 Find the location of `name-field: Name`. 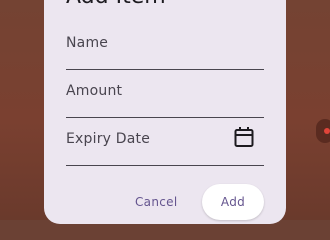

name-field: Name is located at coordinates (165, 51).